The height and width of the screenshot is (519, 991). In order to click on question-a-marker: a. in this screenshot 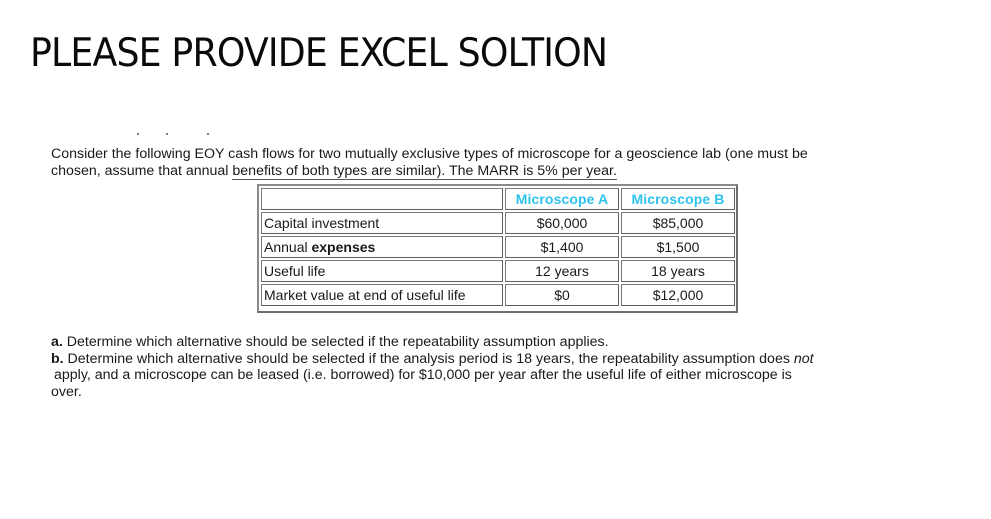, I will do `click(57, 342)`.